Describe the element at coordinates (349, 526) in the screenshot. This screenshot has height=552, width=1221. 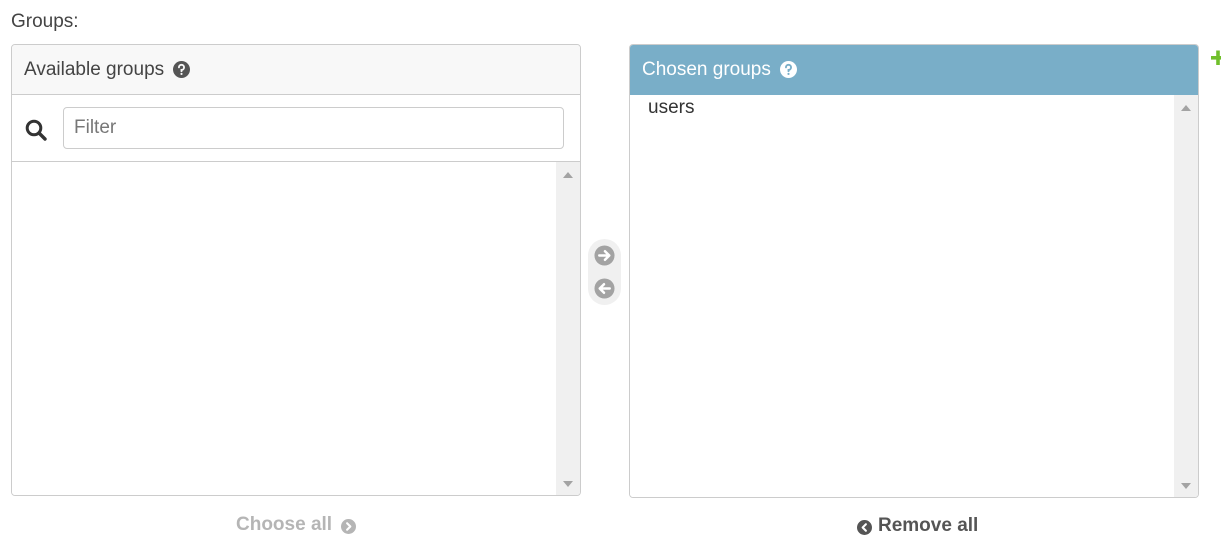
I see `chevron-right-circle-icon` at that location.